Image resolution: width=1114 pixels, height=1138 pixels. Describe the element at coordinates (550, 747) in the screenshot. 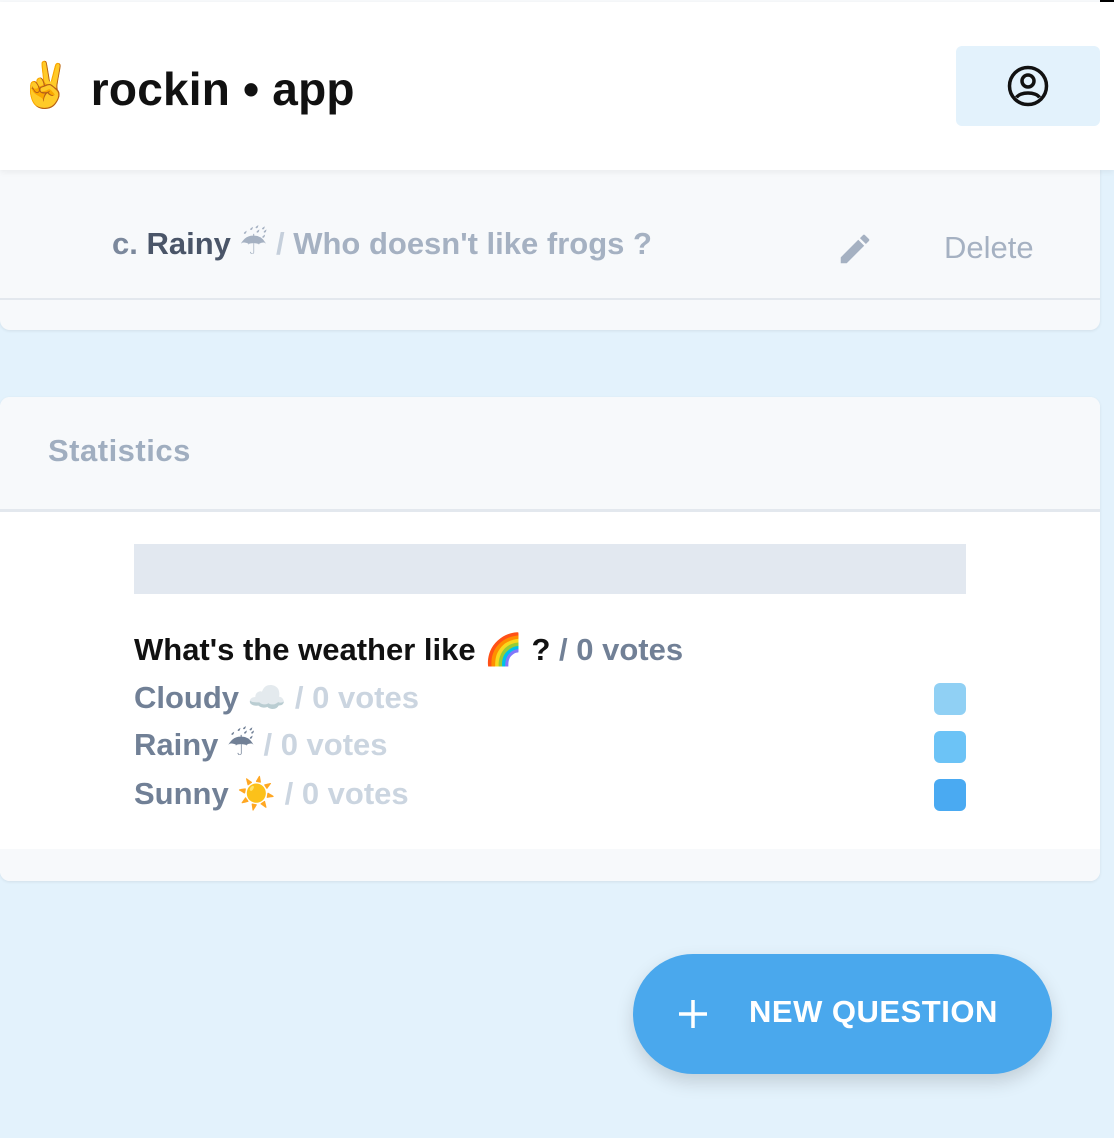

I see `option-row-rainy: Rainy ☔ / 0 votes` at that location.